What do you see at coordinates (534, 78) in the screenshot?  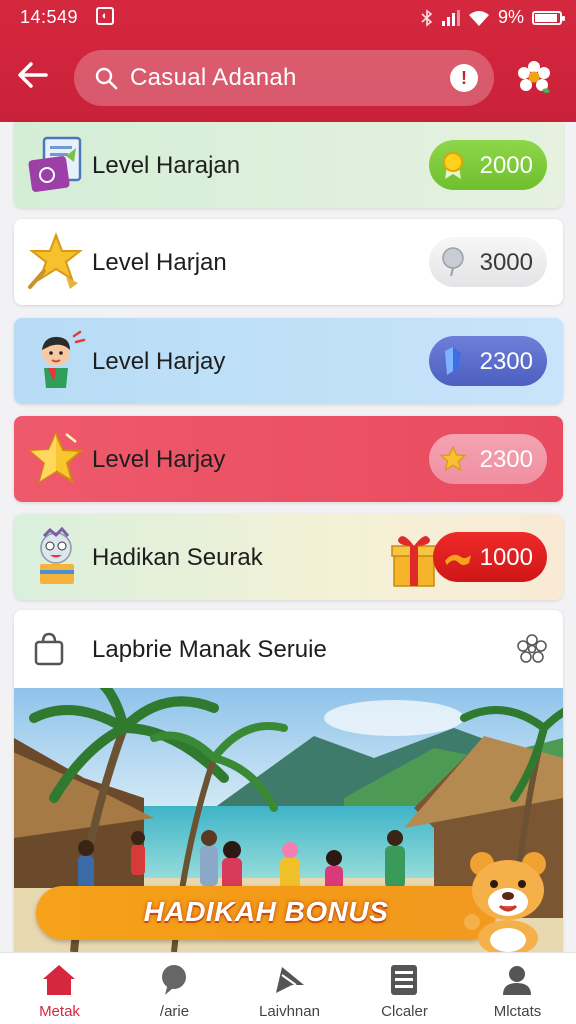 I see `settings-flower-icon` at bounding box center [534, 78].